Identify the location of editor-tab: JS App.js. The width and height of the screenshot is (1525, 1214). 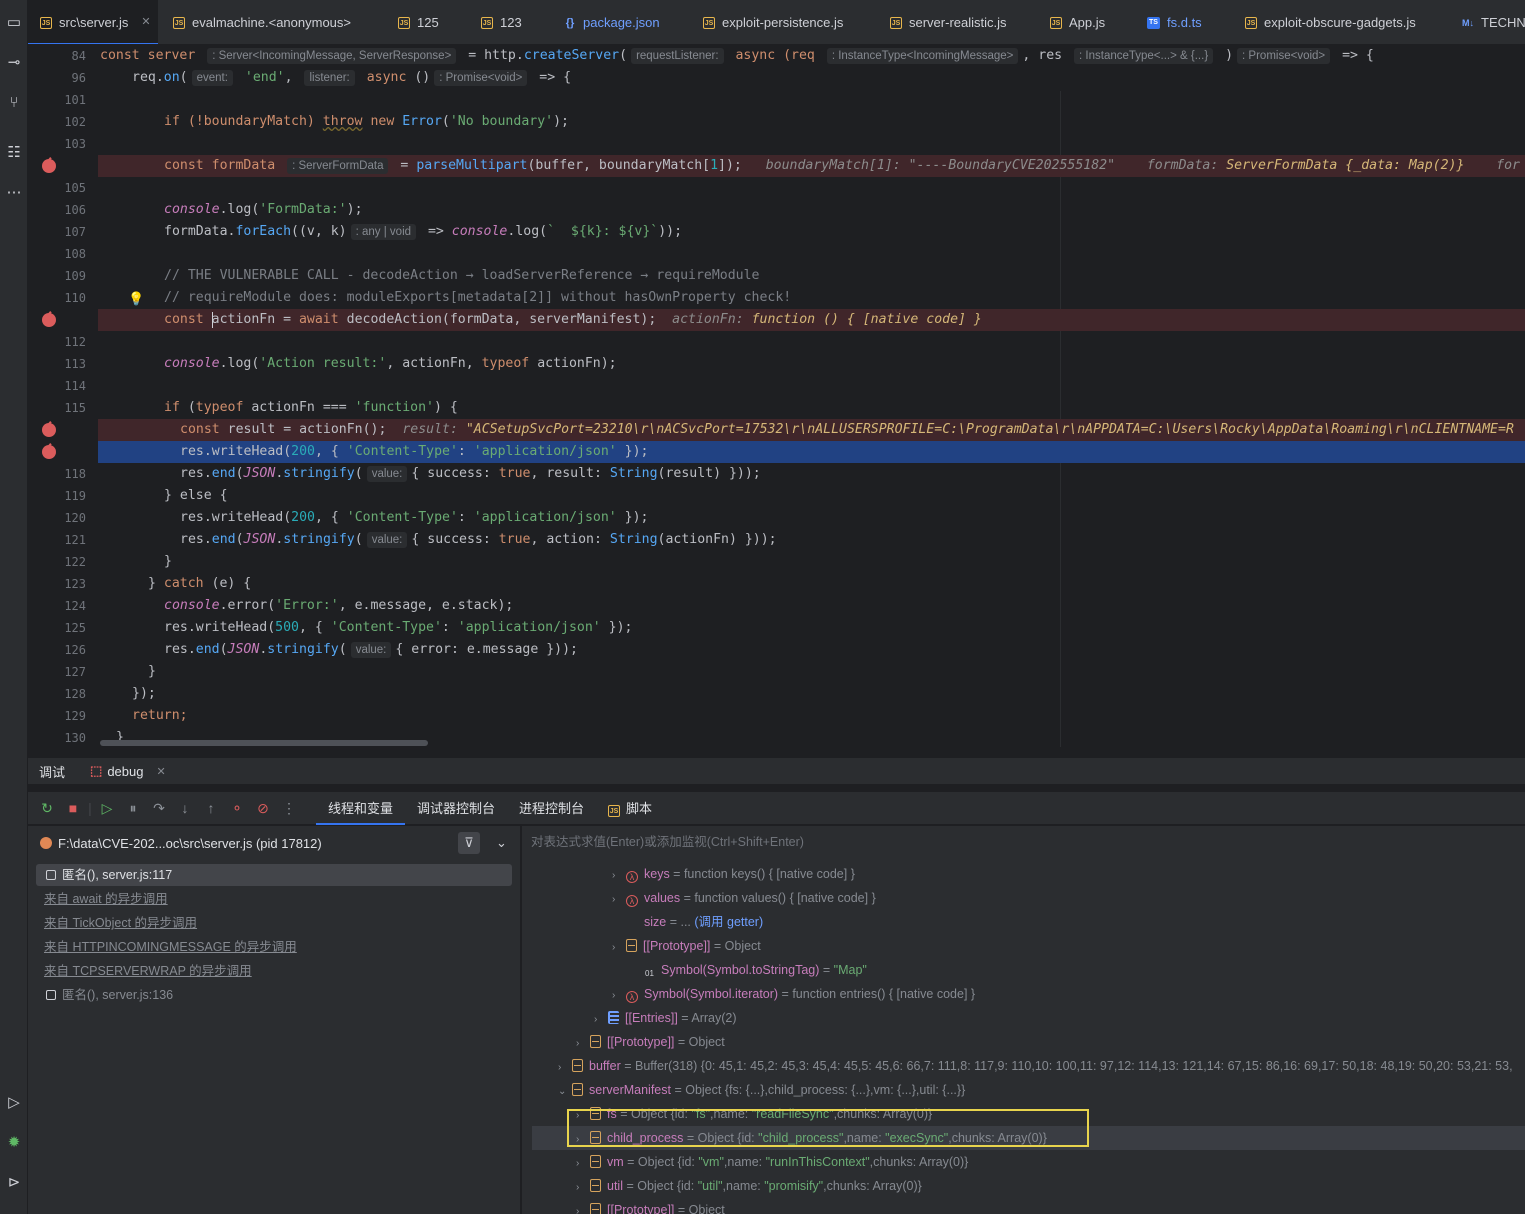
(1085, 22).